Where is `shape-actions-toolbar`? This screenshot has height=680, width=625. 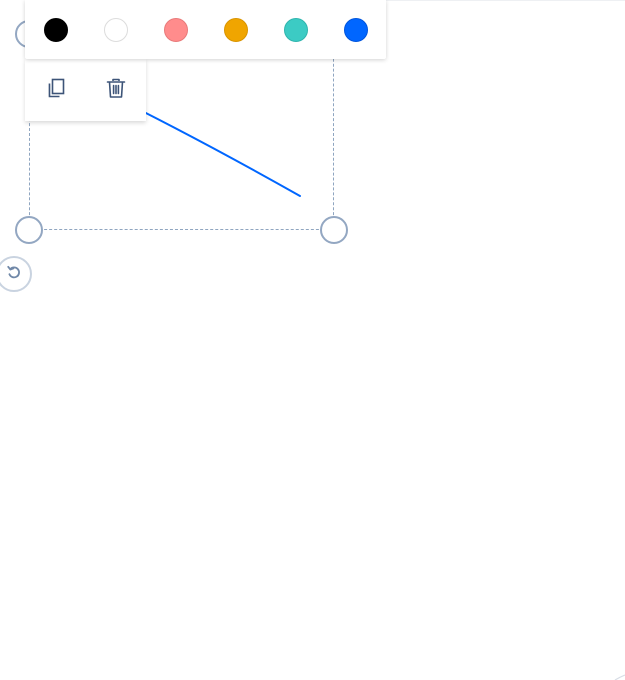
shape-actions-toolbar is located at coordinates (85, 90).